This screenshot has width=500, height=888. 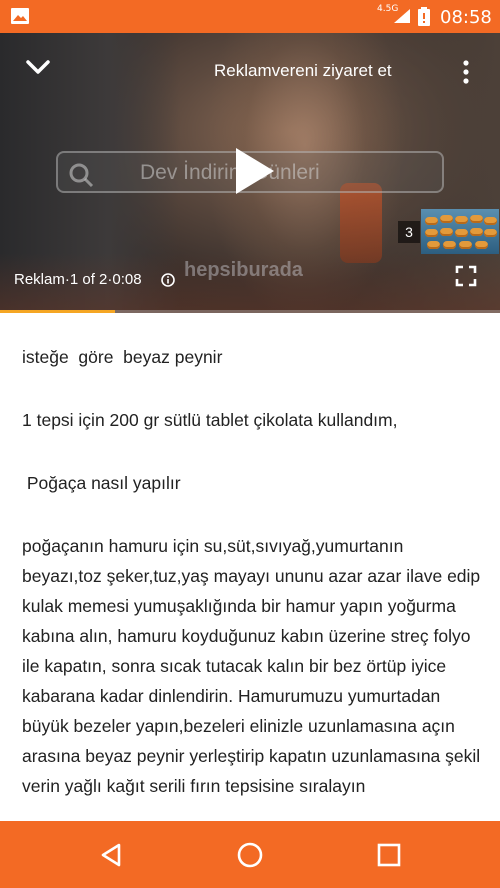 What do you see at coordinates (409, 232) in the screenshot?
I see `thumbnail-count: 3` at bounding box center [409, 232].